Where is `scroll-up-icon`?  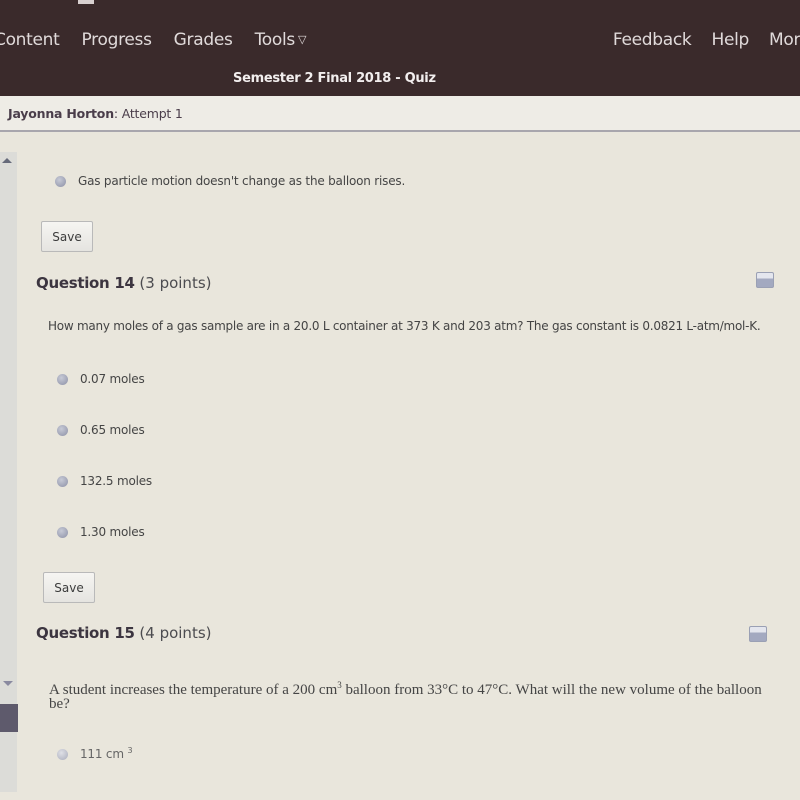
scroll-up-icon is located at coordinates (7, 160).